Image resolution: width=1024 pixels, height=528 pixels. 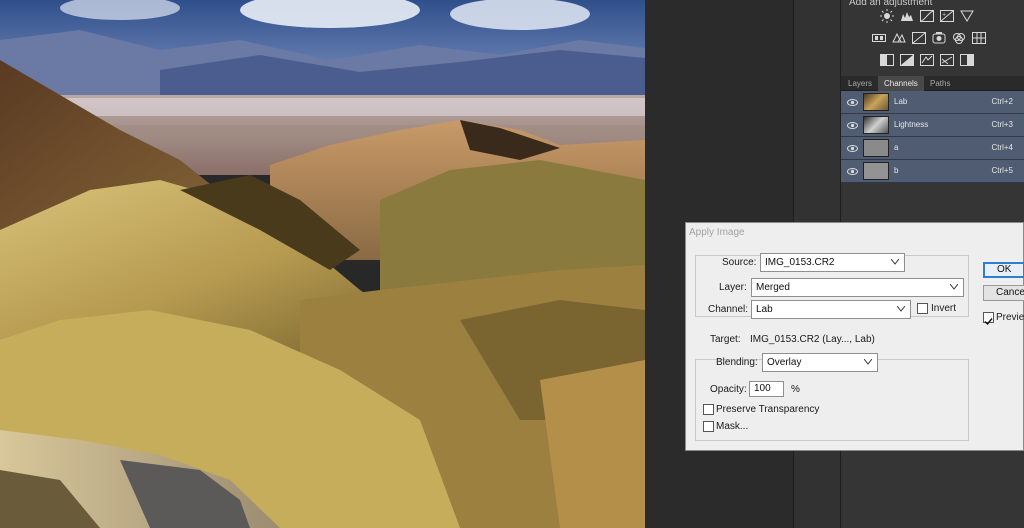 What do you see at coordinates (887, 60) in the screenshot?
I see `invert-icon` at bounding box center [887, 60].